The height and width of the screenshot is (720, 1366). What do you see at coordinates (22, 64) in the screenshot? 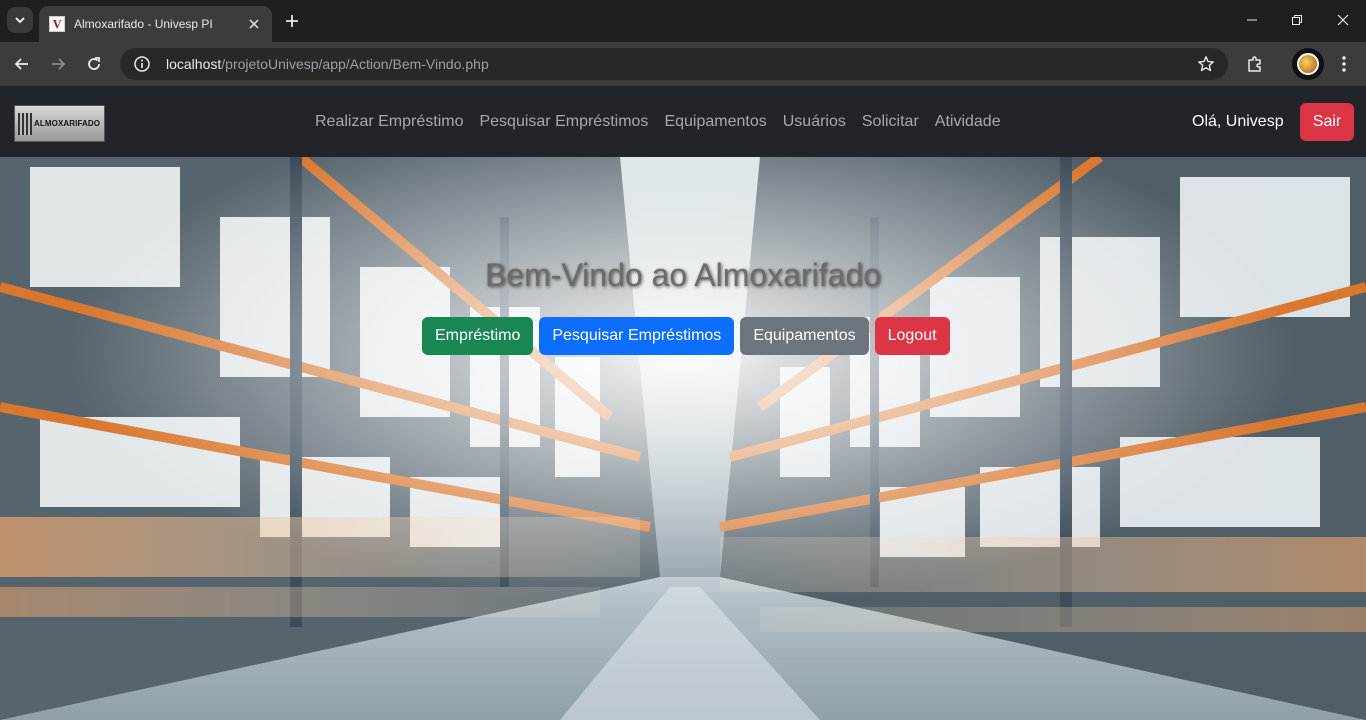
I see `back-icon` at bounding box center [22, 64].